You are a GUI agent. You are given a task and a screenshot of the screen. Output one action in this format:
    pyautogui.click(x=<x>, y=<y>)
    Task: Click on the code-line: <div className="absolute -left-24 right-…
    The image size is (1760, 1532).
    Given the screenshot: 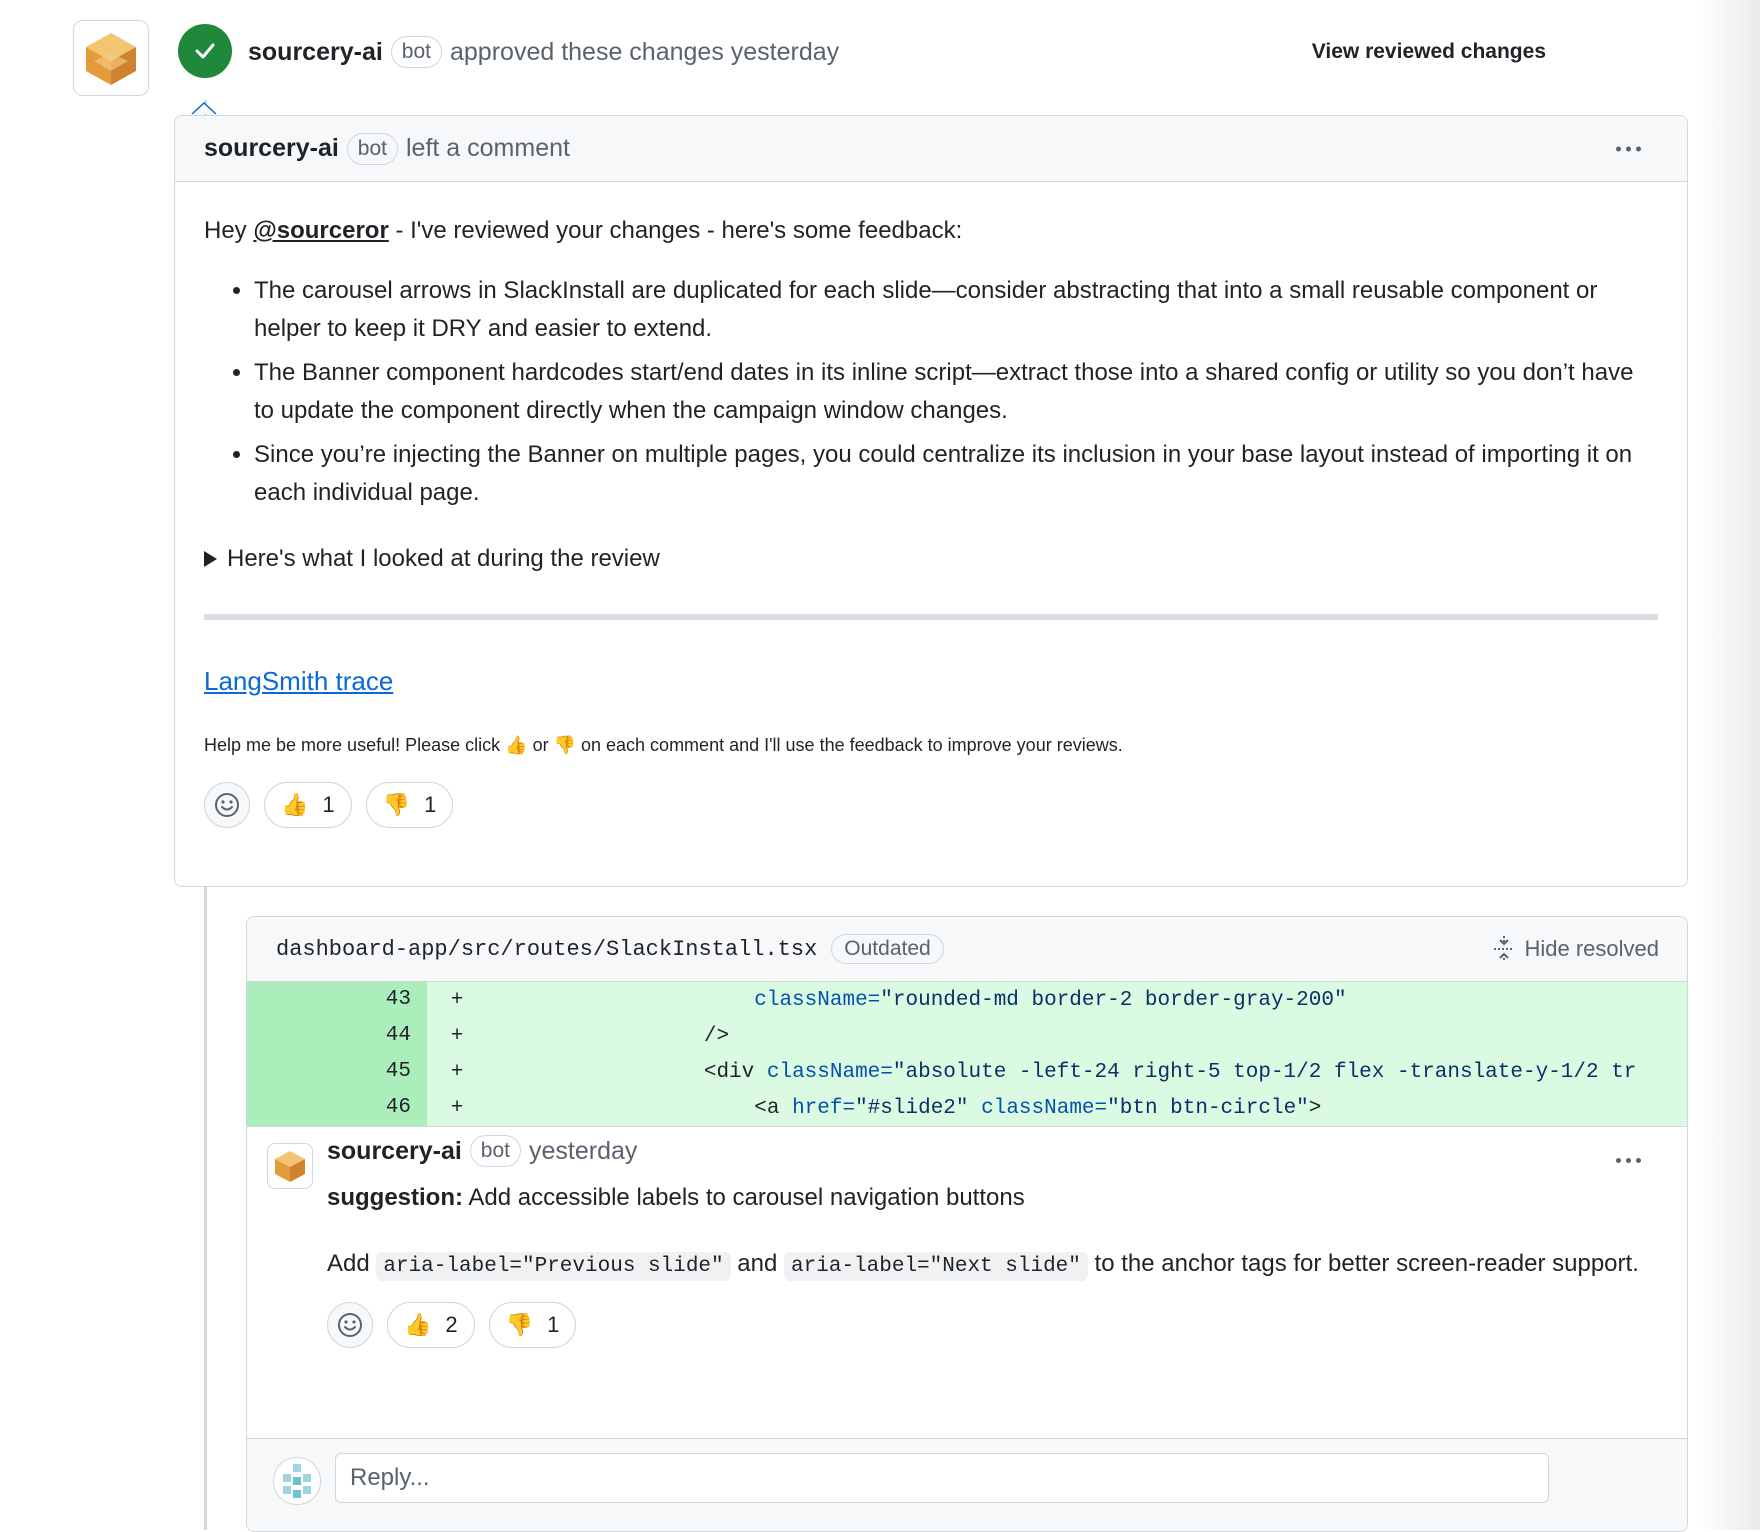 What is the action you would take?
    pyautogui.click(x=1082, y=1072)
    